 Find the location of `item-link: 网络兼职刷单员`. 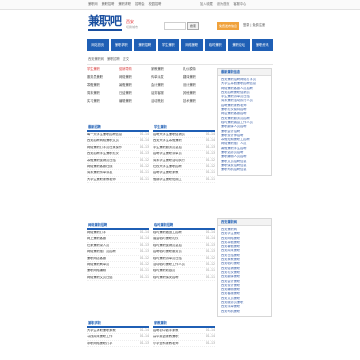

item-link: 网络兼职刷单员 is located at coordinates (98, 264).